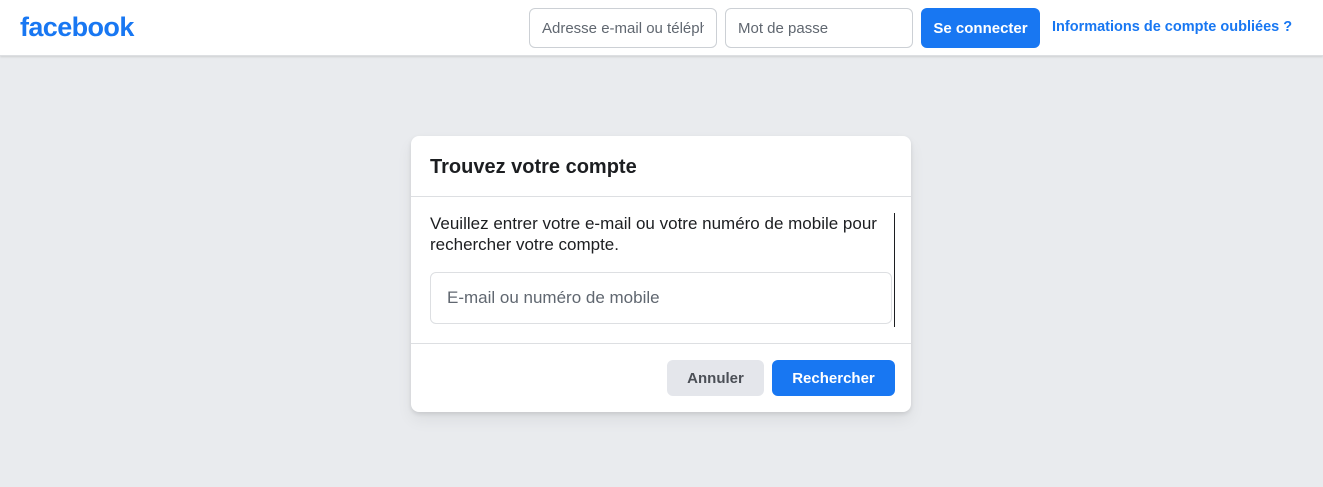  Describe the element at coordinates (894, 270) in the screenshot. I see `text-cursor-line` at that location.